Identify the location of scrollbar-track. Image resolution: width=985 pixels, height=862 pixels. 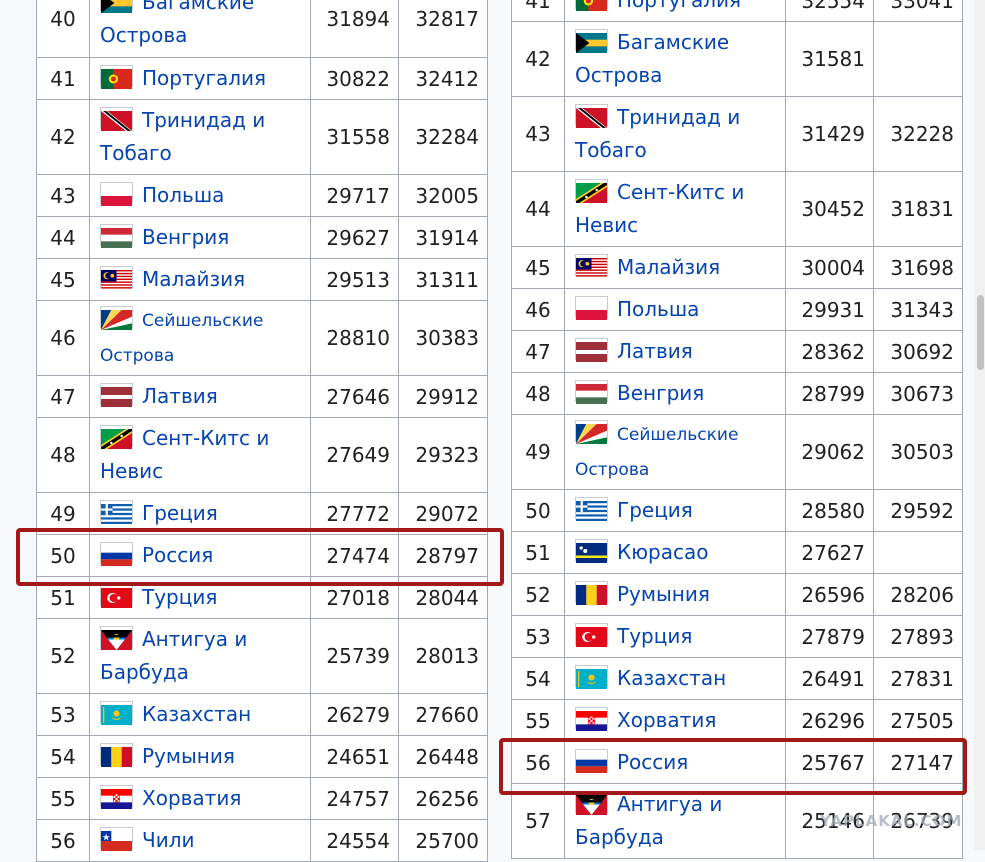
(979, 425).